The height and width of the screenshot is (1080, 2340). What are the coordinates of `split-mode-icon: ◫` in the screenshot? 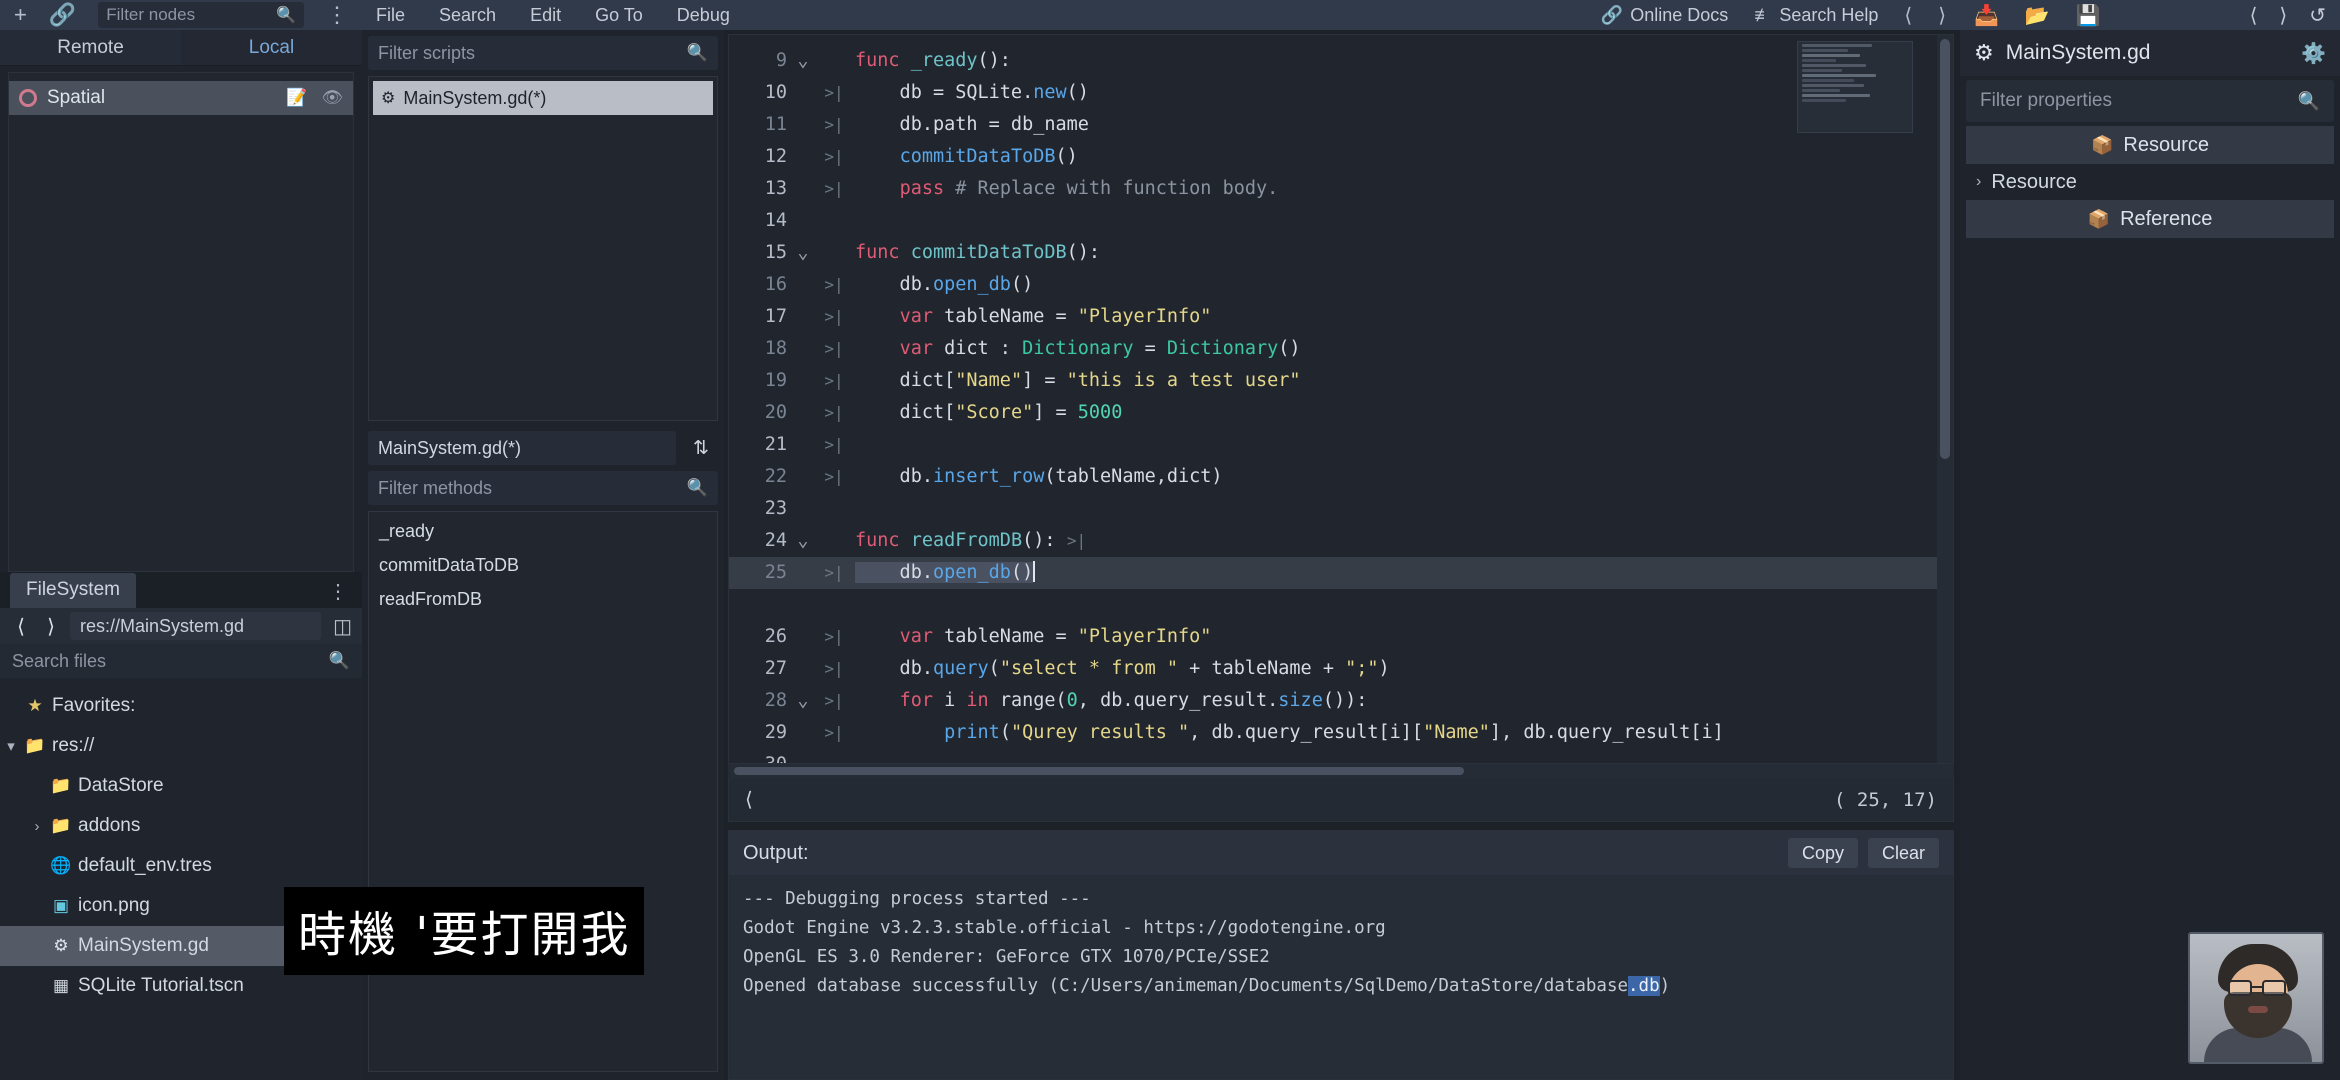 It's located at (340, 626).